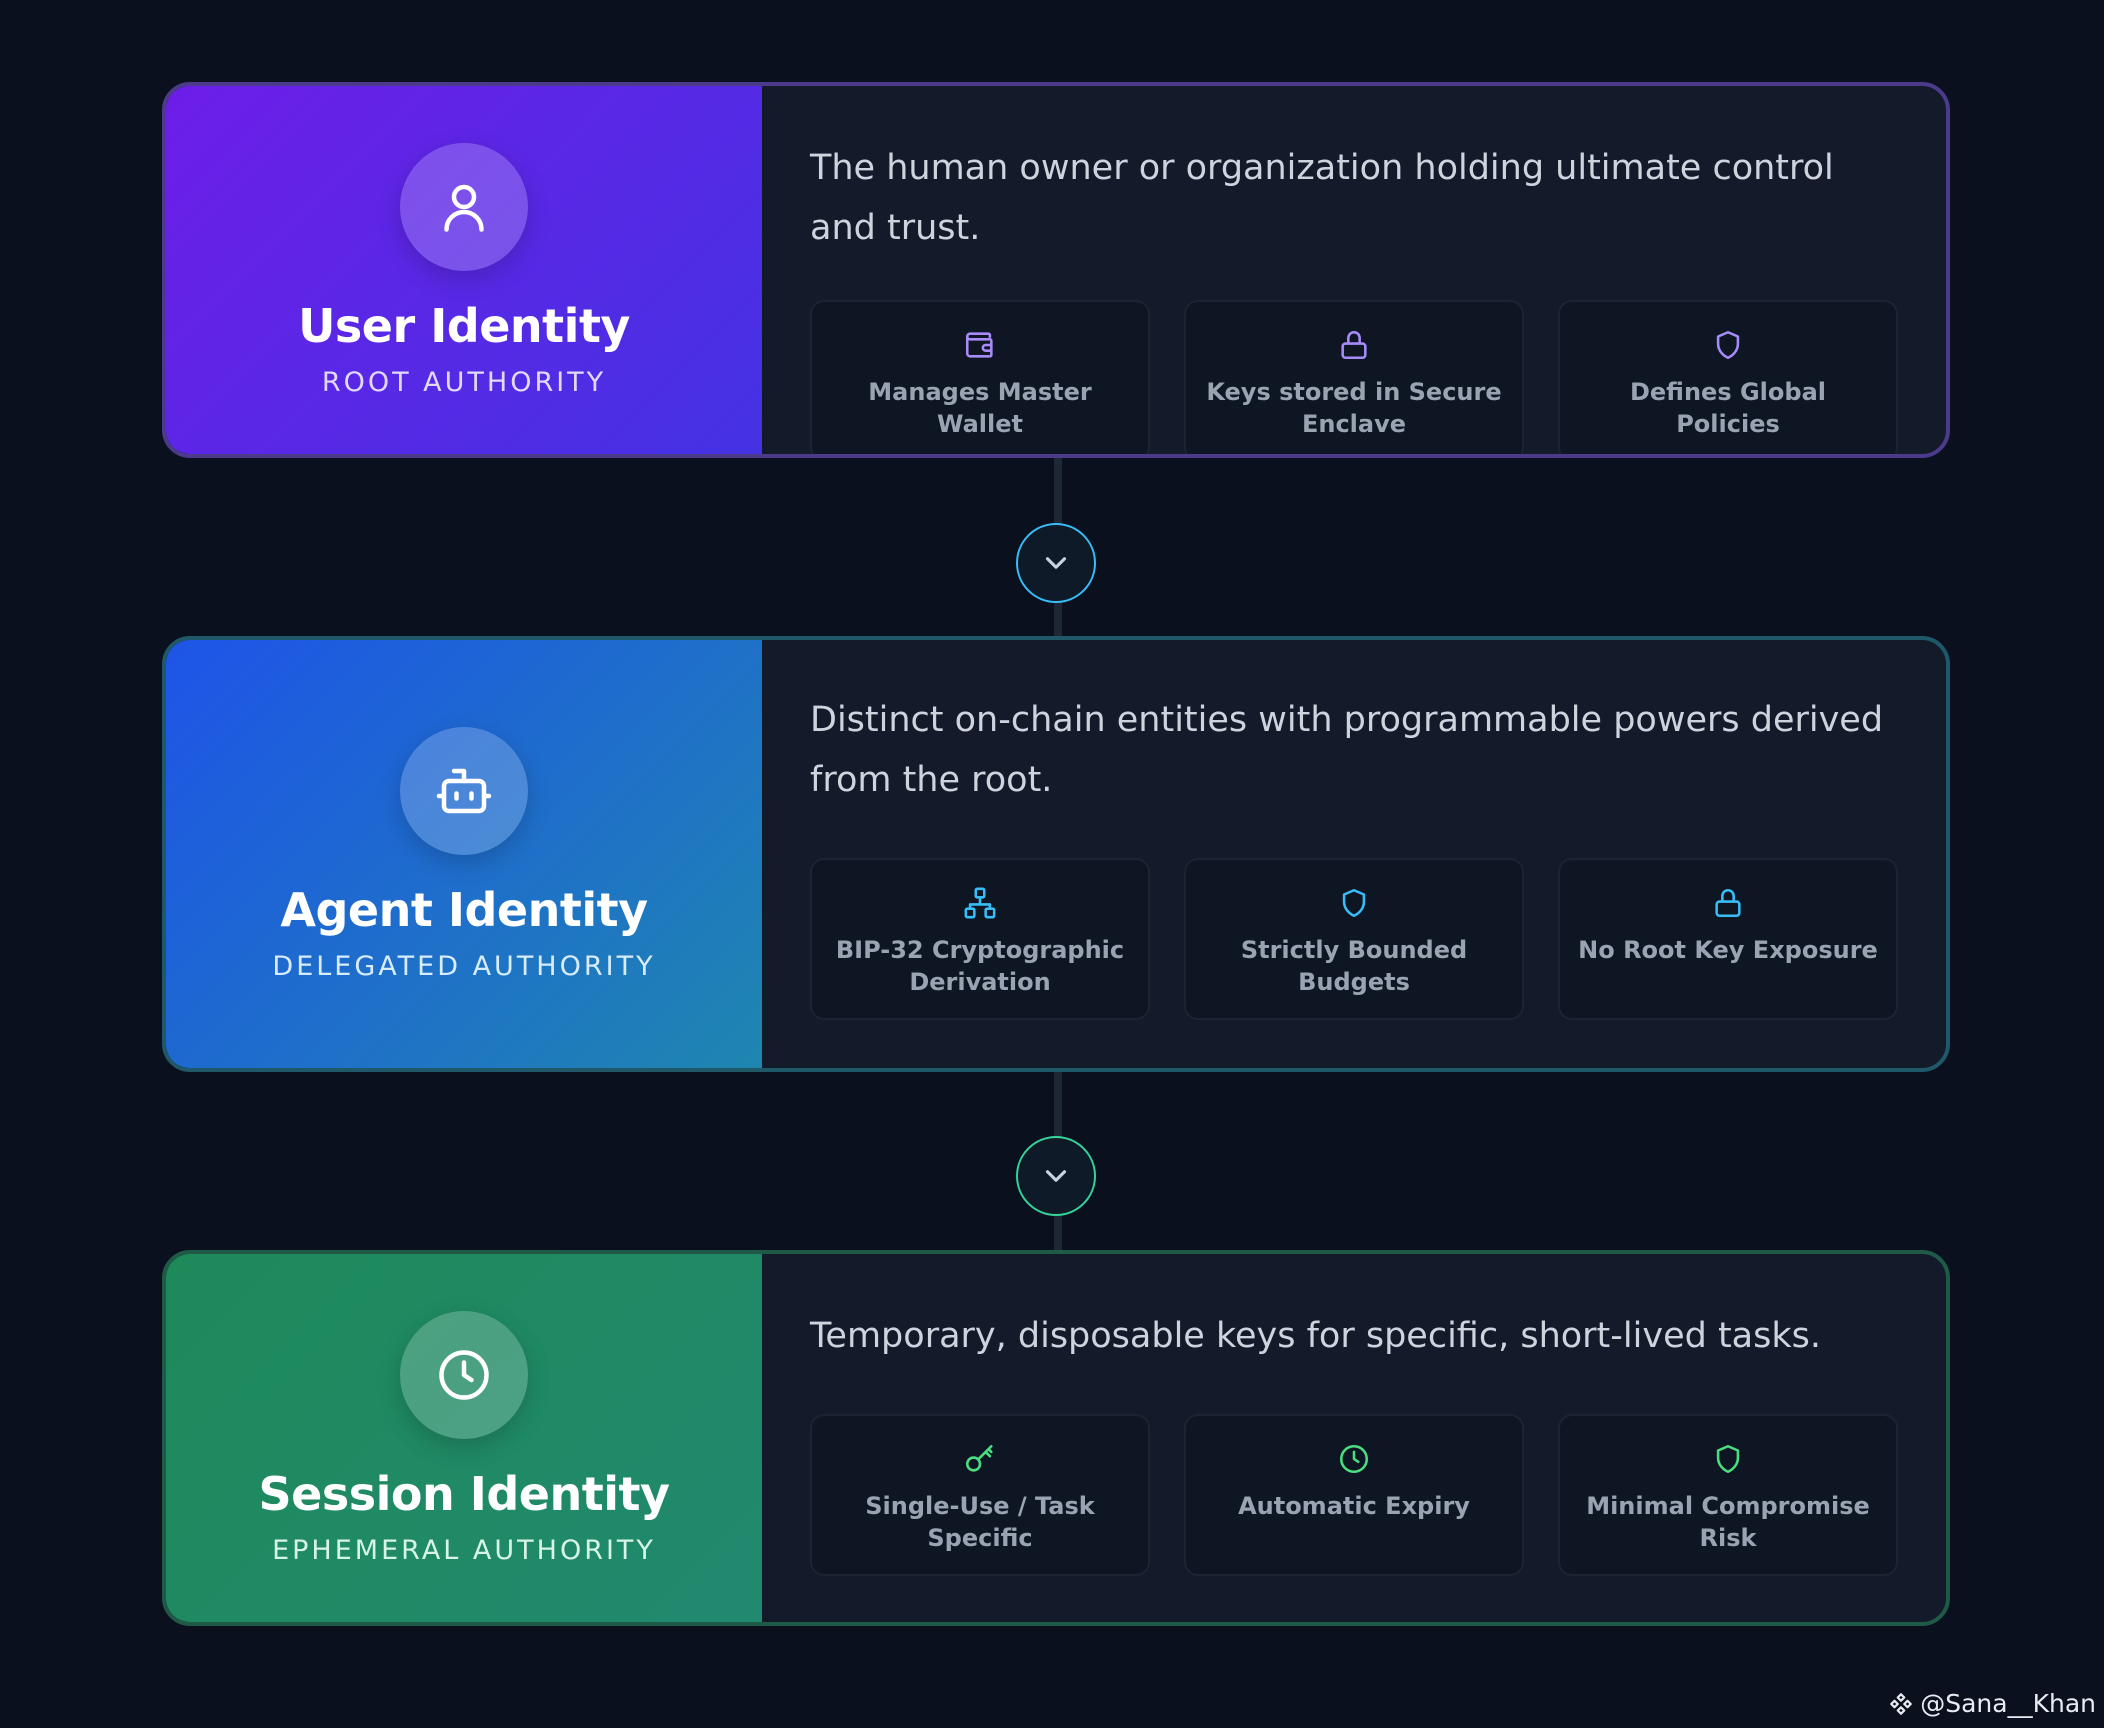 The width and height of the screenshot is (2104, 1728). I want to click on user-icon, so click(464, 208).